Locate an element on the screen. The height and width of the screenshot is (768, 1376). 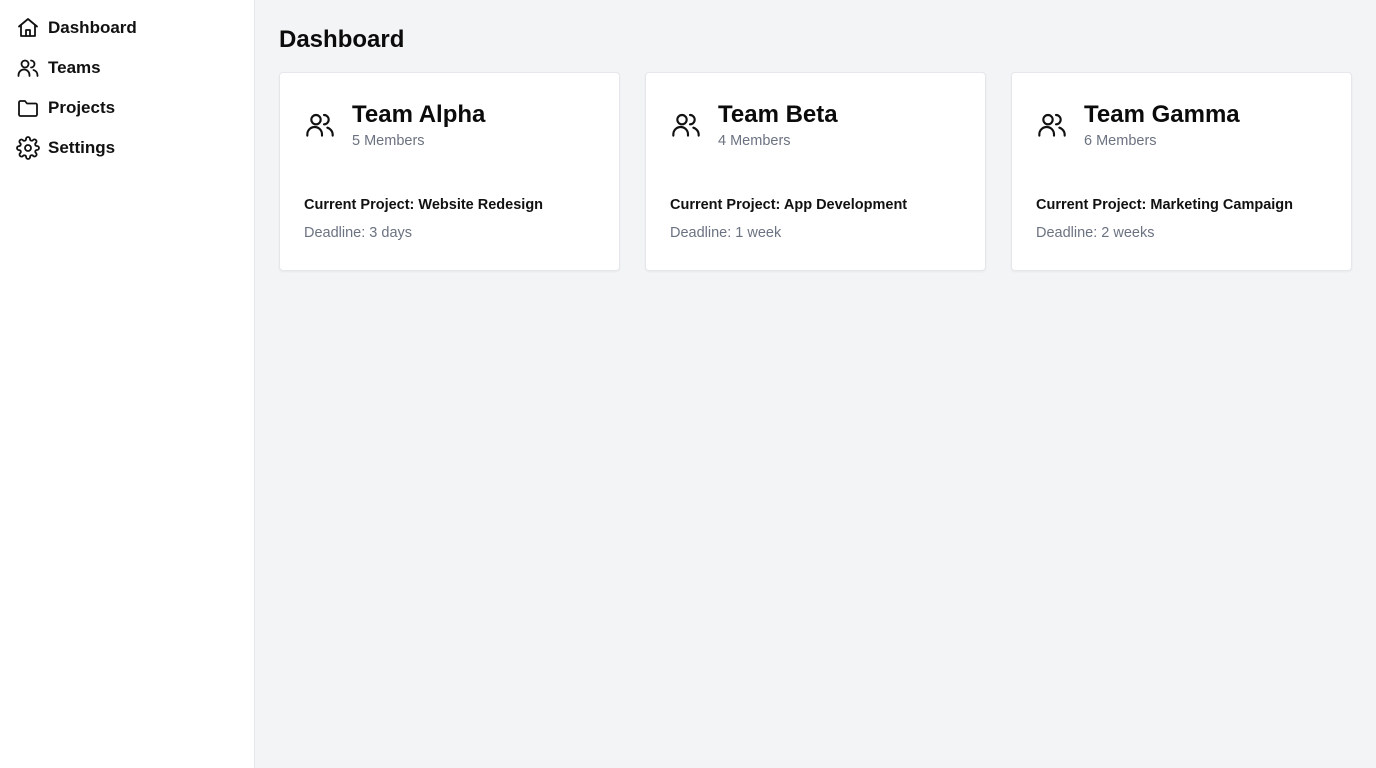
team-name: Team Gamma is located at coordinates (1162, 114).